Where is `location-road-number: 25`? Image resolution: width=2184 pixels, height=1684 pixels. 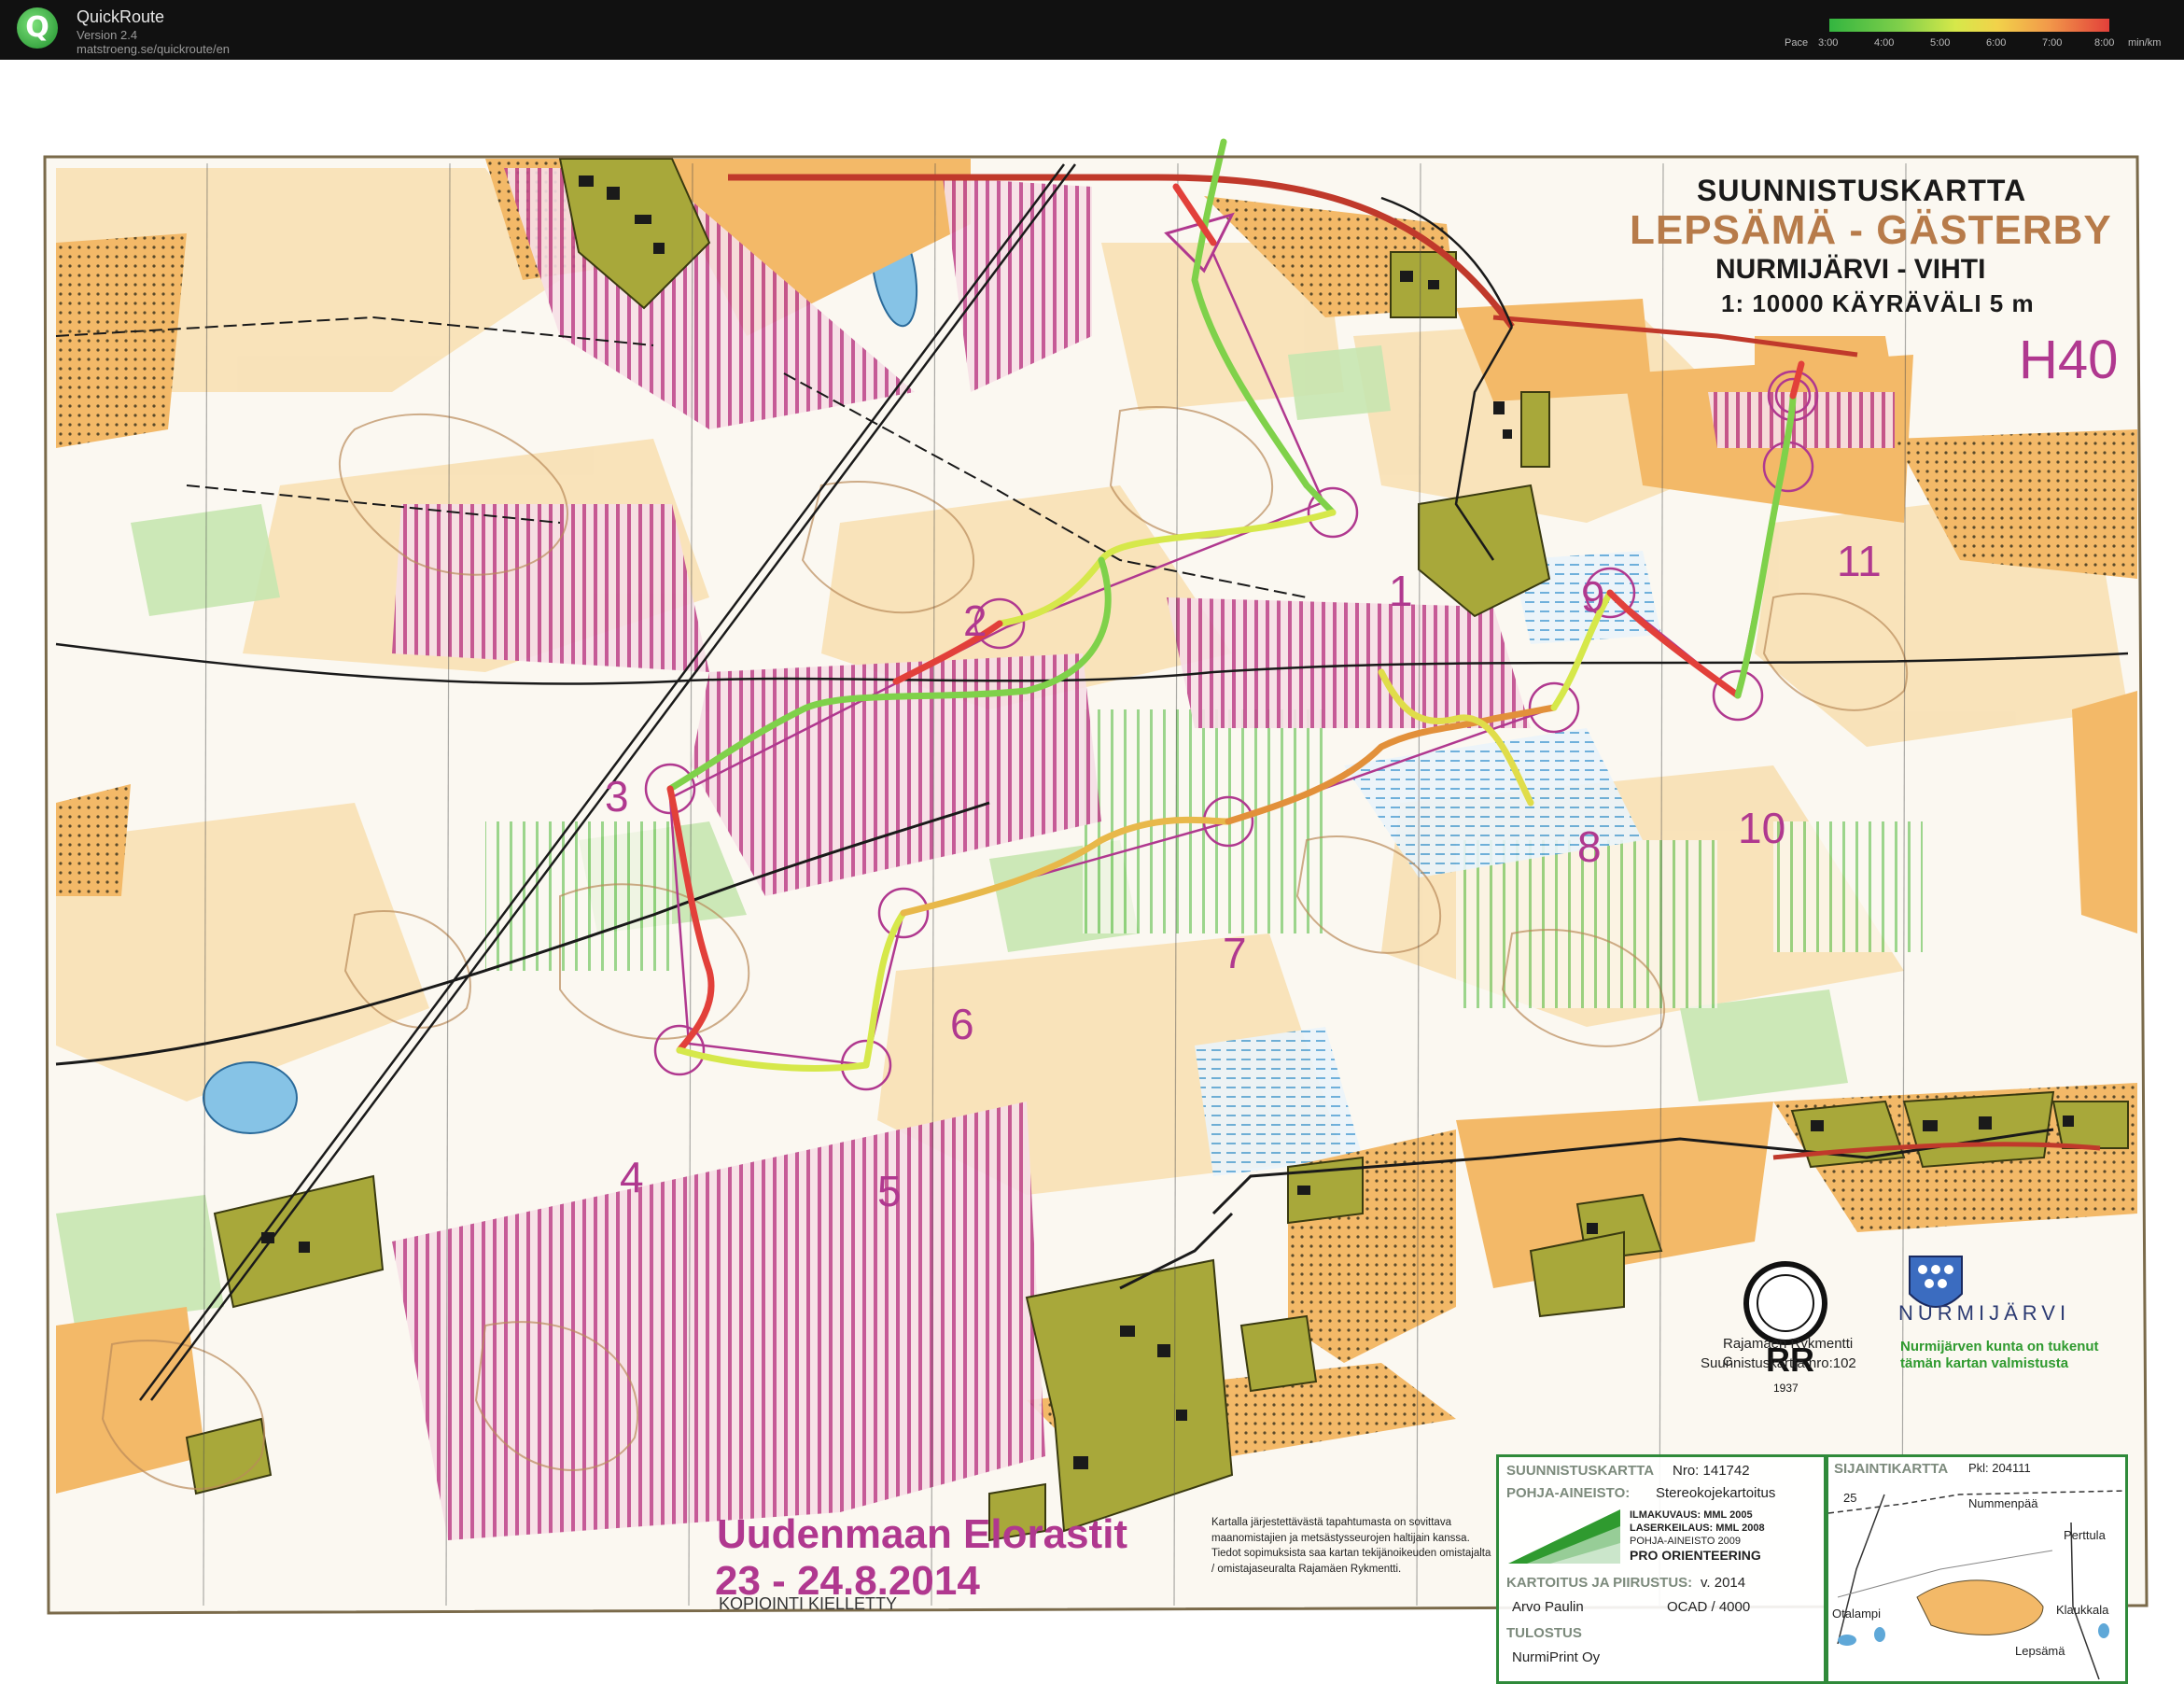
location-road-number: 25 is located at coordinates (1850, 1498).